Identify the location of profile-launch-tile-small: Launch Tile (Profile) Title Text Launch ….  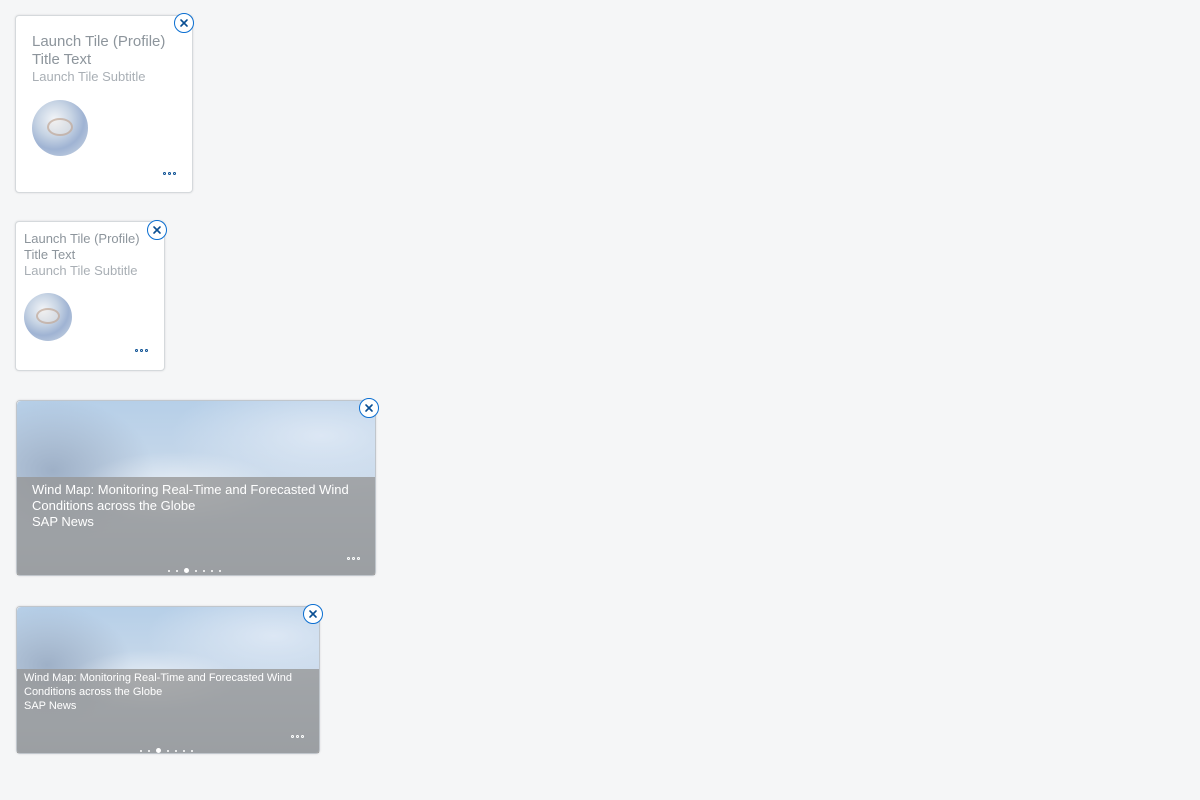
(91, 295).